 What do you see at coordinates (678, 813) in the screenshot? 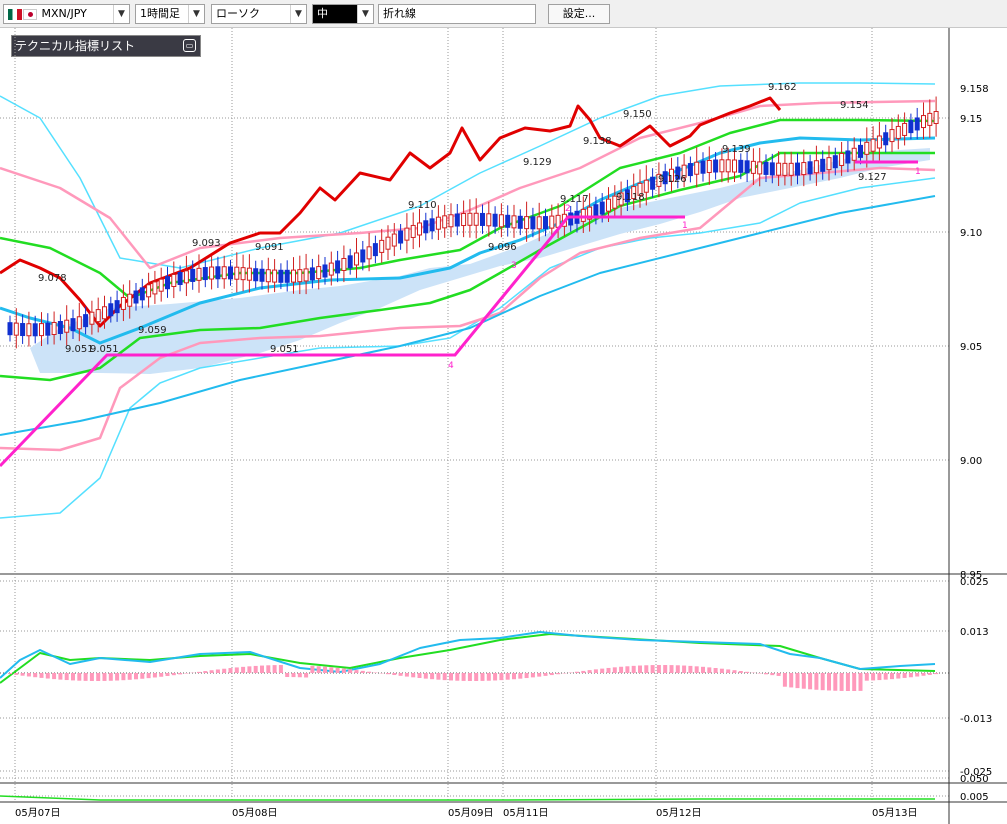
I see `date-axis-label: 05月12日` at bounding box center [678, 813].